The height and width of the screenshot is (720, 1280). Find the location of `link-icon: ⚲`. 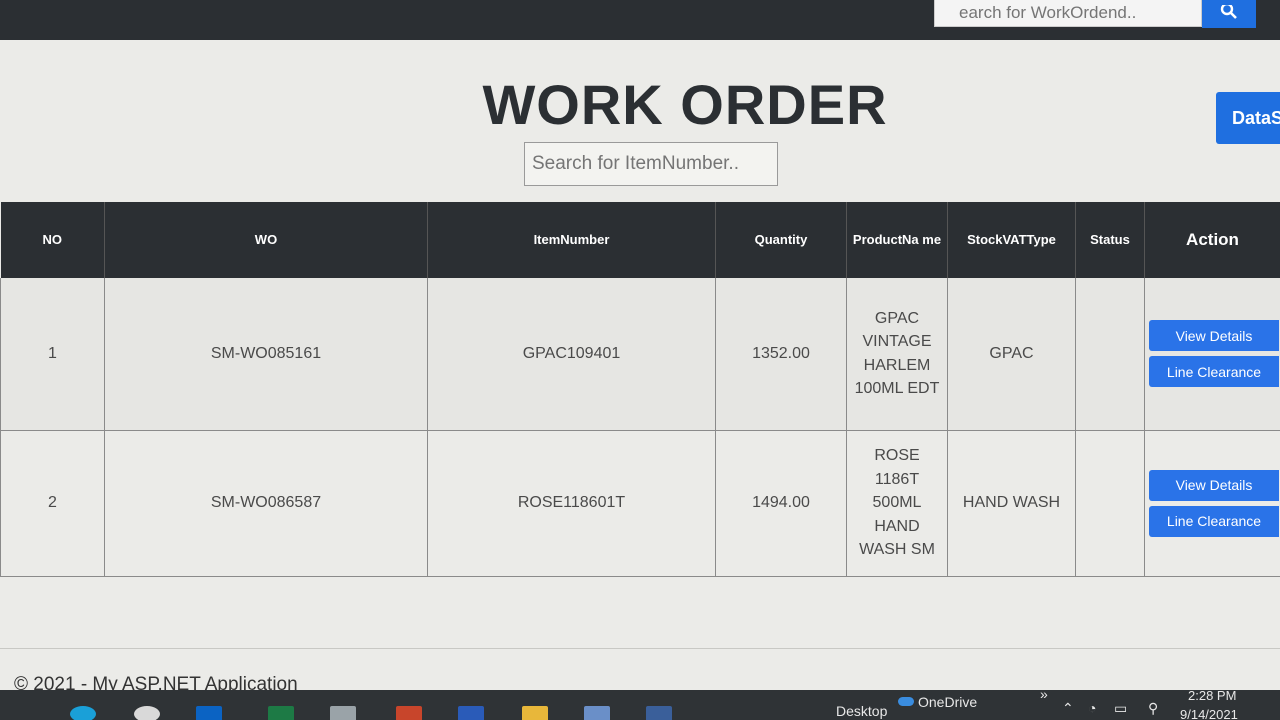

link-icon: ⚲ is located at coordinates (1153, 708).